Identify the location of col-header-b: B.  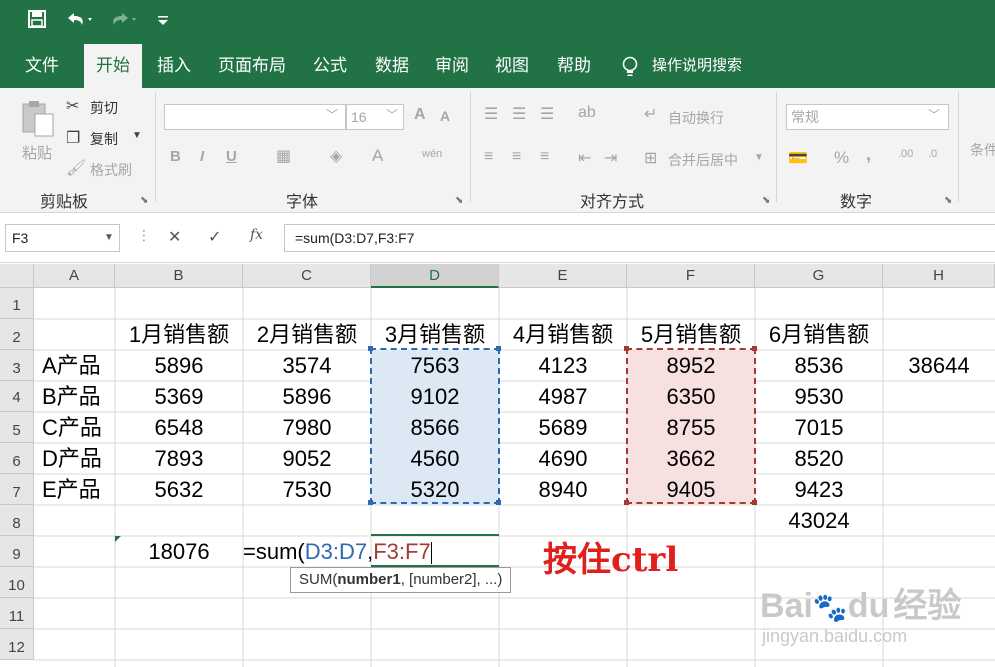
(179, 276).